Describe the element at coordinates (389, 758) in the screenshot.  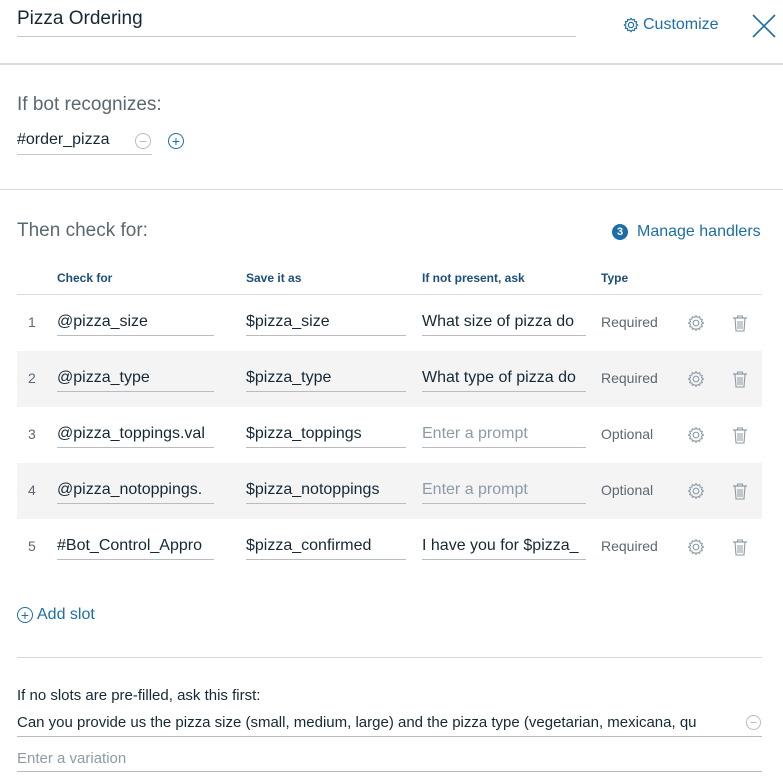
I see `variation-input: Enter a variation` at that location.